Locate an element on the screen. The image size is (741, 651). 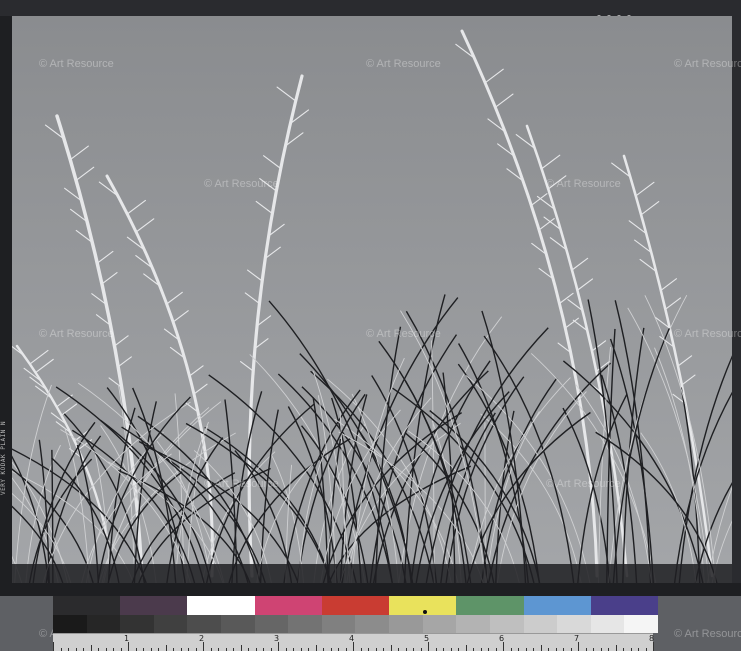
film-right-edge is located at coordinates (736, 299).